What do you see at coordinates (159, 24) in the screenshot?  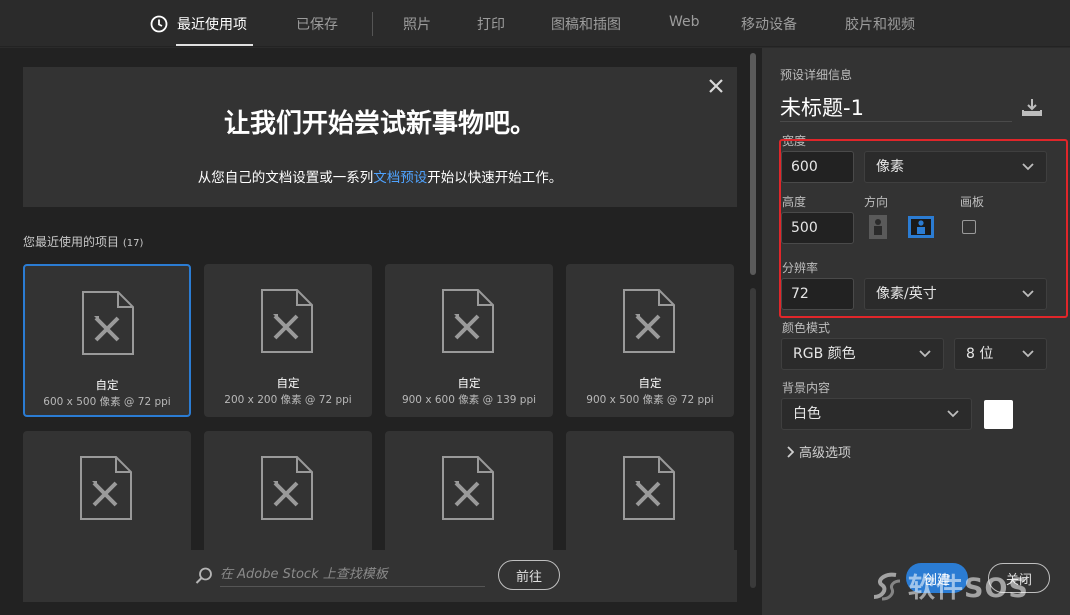 I see `clock-icon` at bounding box center [159, 24].